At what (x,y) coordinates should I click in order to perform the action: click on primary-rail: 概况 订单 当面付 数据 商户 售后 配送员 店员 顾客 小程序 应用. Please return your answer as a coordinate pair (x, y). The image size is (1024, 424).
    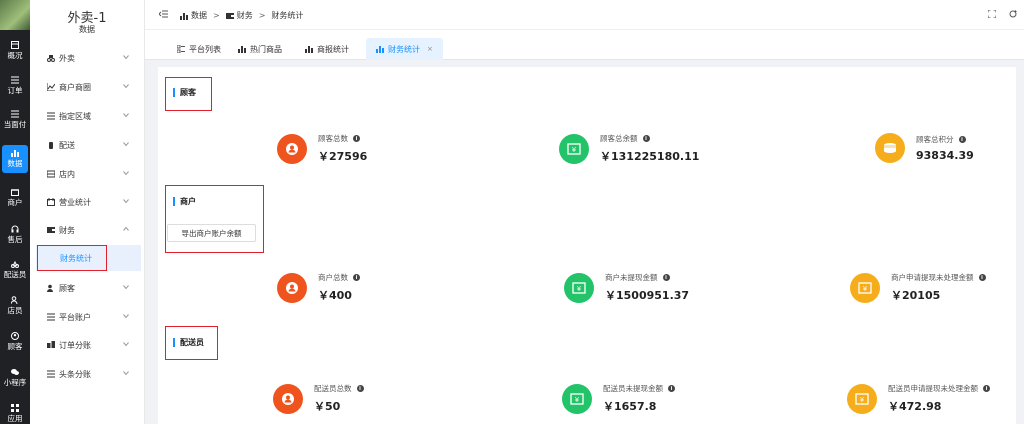
    Looking at the image, I should click on (15, 212).